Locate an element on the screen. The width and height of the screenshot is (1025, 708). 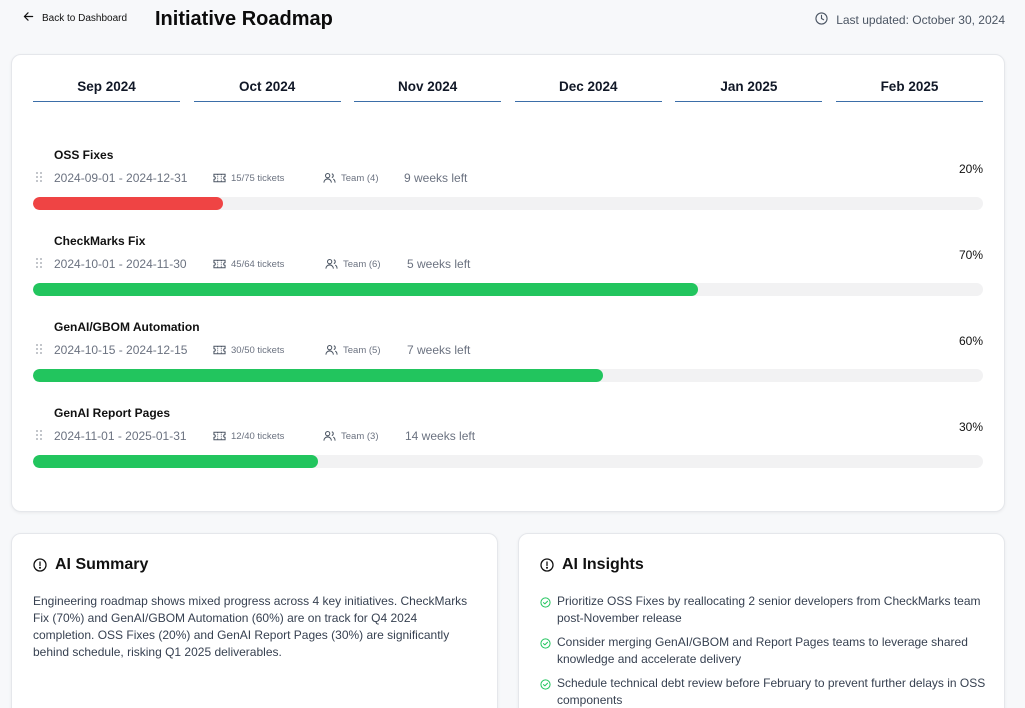
tickets-count: 12/40 tickets is located at coordinates (258, 436).